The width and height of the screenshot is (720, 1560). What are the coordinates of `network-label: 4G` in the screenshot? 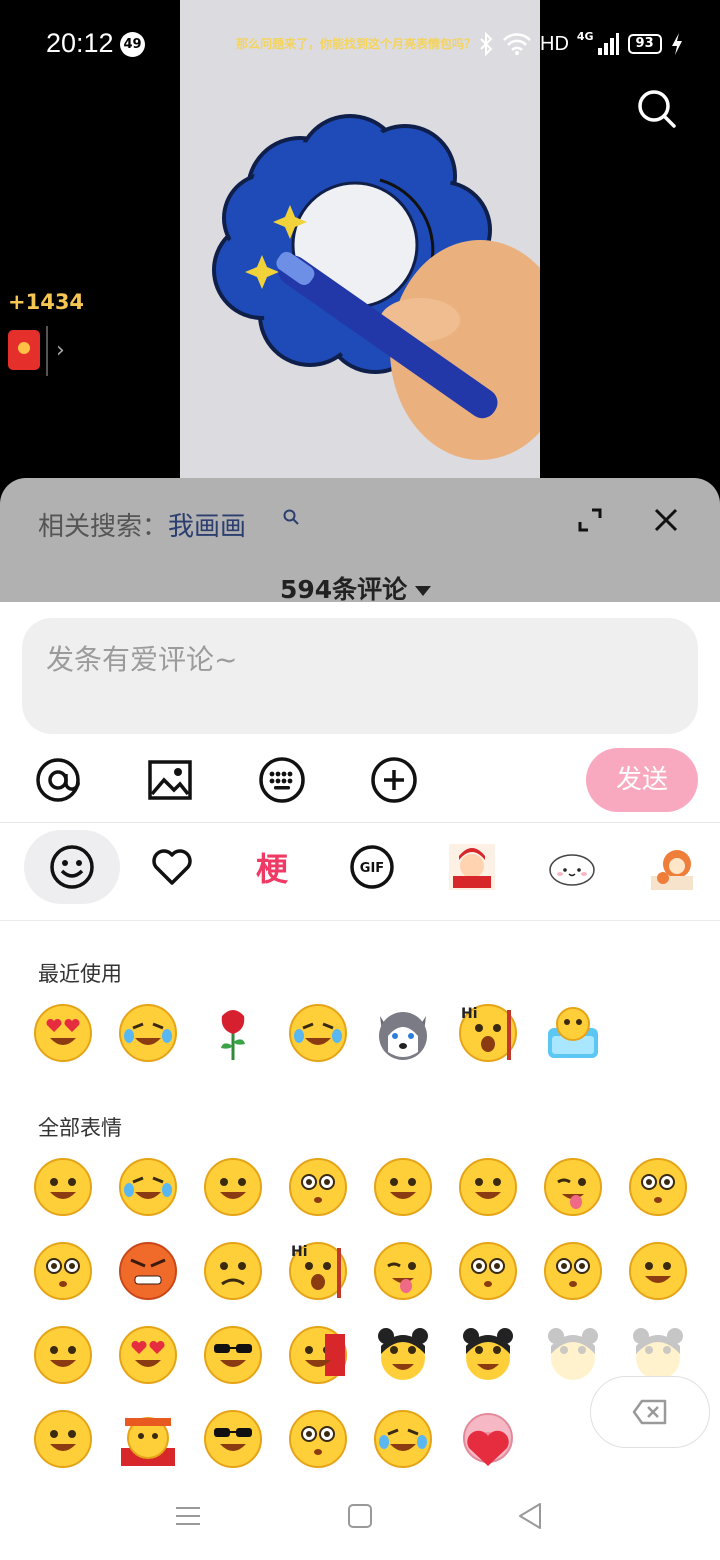 It's located at (585, 36).